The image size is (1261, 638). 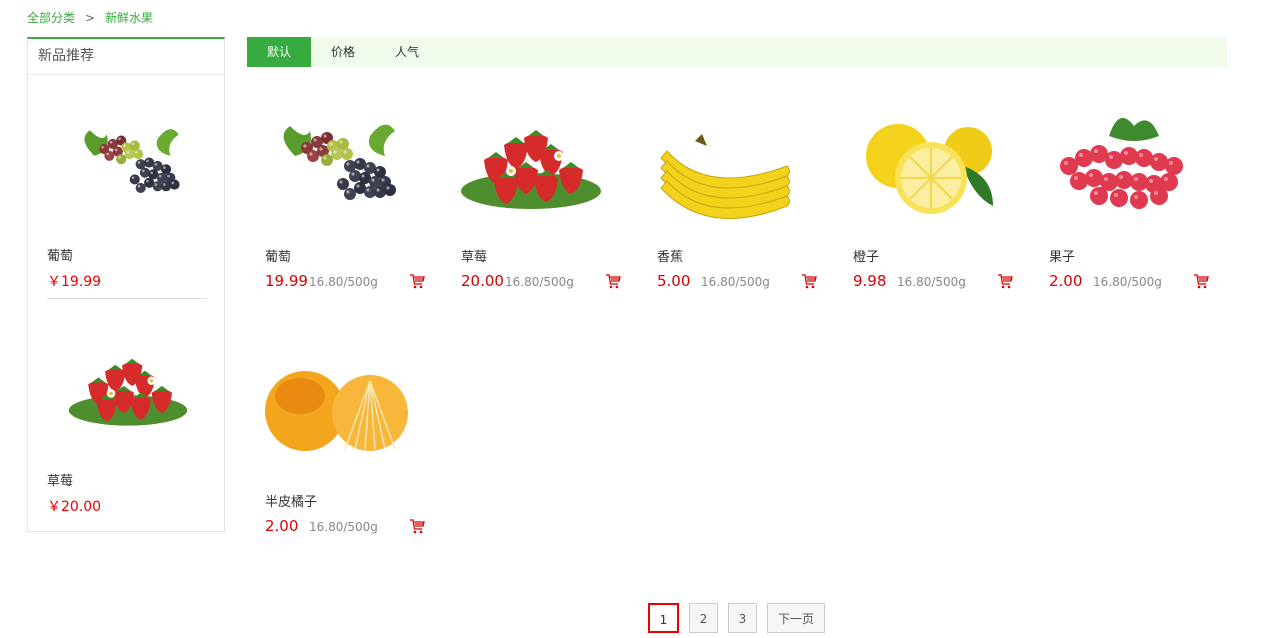 What do you see at coordinates (742, 618) in the screenshot?
I see `page-3-button: 3` at bounding box center [742, 618].